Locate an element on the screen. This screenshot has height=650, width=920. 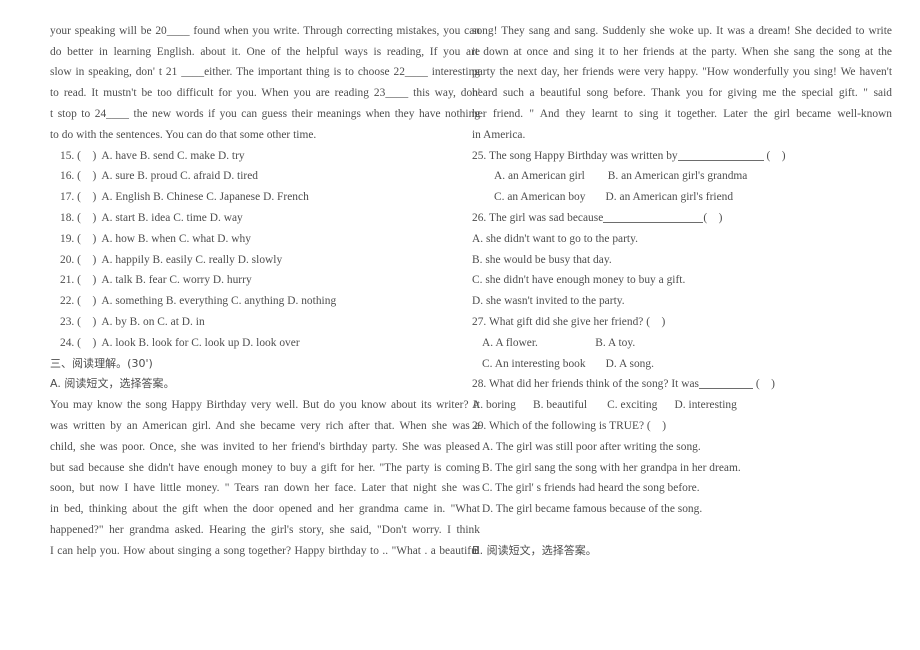
cloze-question-item: 19. ( ) A. how B. when C. what D. why is located at coordinates (265, 239).